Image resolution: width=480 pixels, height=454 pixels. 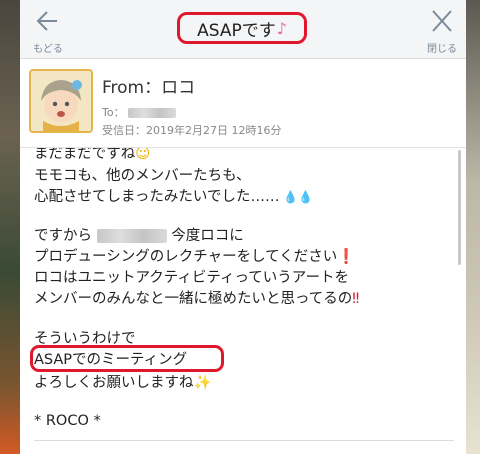 I want to click on redacted-recipient, so click(x=152, y=113).